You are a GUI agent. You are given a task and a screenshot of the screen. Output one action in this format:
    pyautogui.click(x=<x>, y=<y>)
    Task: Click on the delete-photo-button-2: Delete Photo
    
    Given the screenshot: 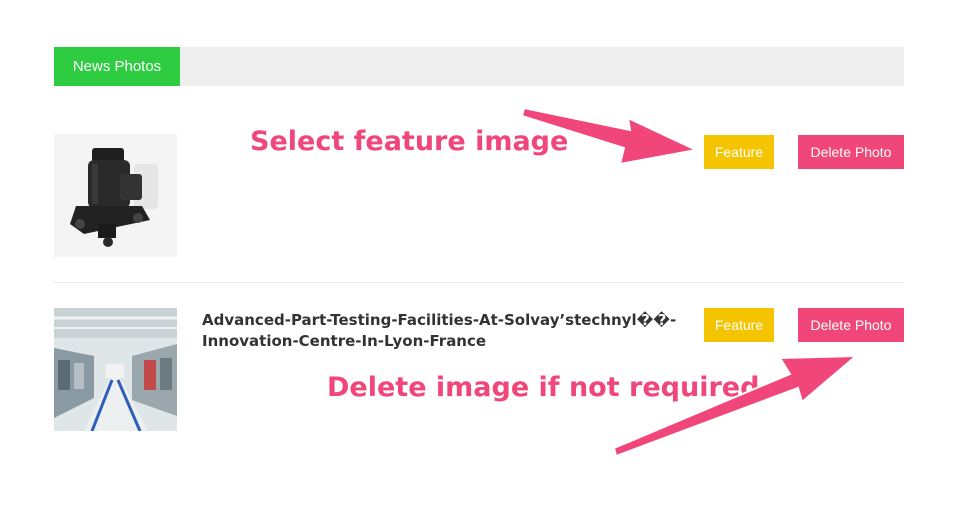 What is the action you would take?
    pyautogui.click(x=851, y=325)
    